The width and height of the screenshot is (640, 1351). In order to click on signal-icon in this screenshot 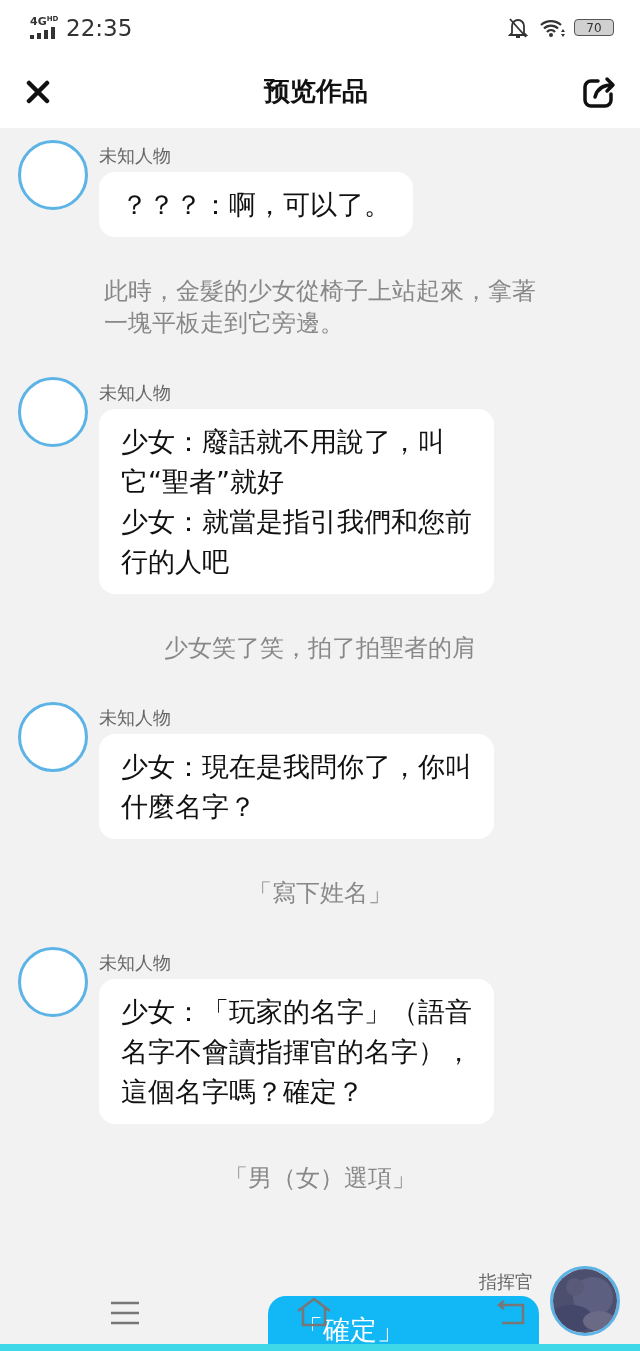, I will do `click(43, 33)`.